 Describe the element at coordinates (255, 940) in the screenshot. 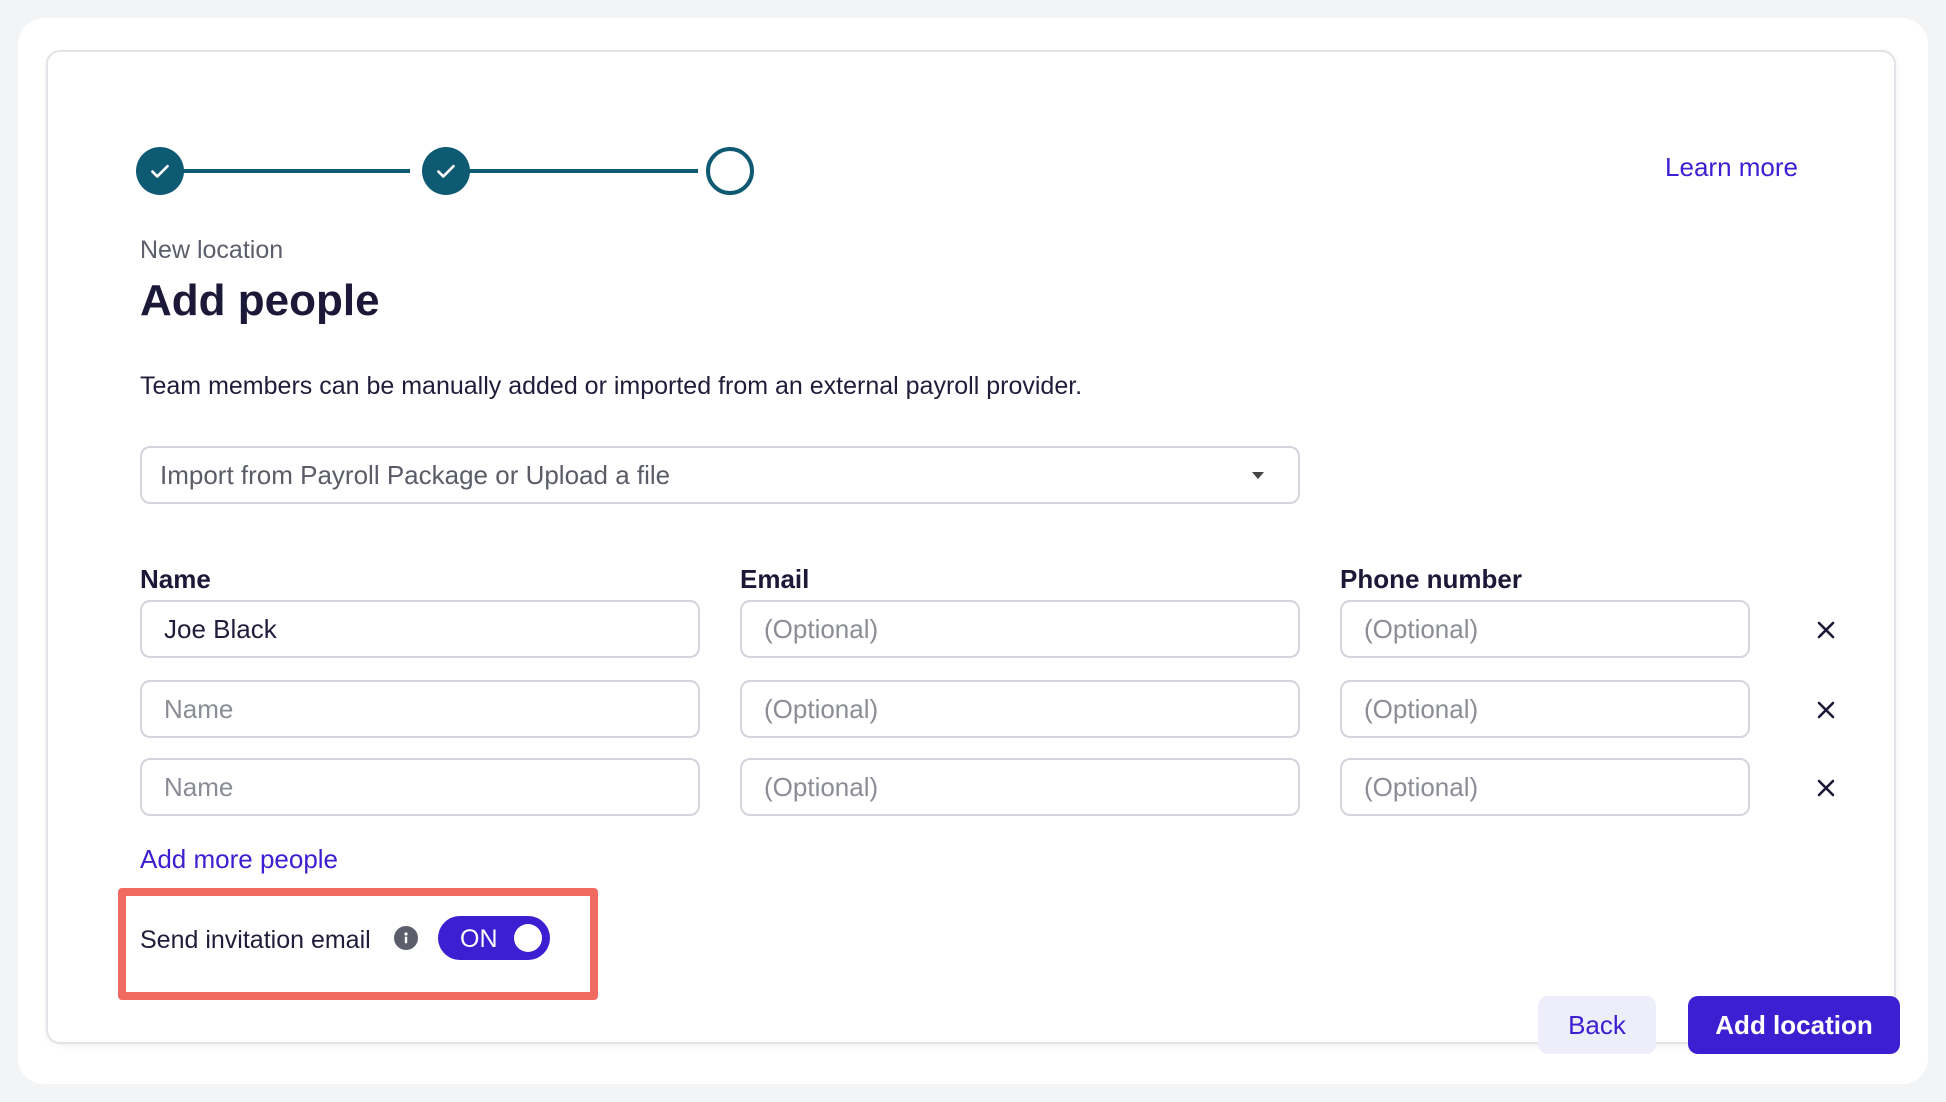

I see `send-invitation-label: Send invitation email` at that location.